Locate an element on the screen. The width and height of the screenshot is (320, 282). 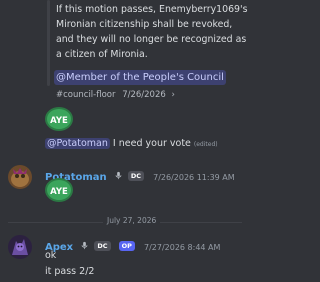
channel-link: #council-floor is located at coordinates (85, 95).